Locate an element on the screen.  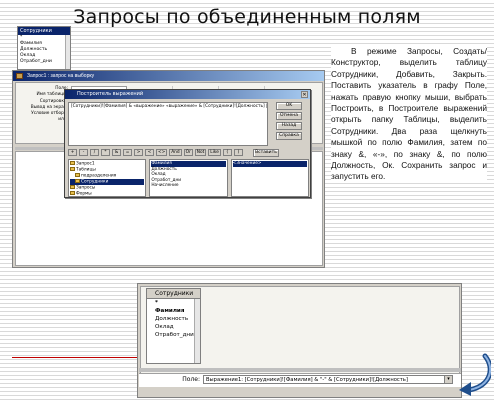
operator-button: ) is located at coordinates (238, 152).